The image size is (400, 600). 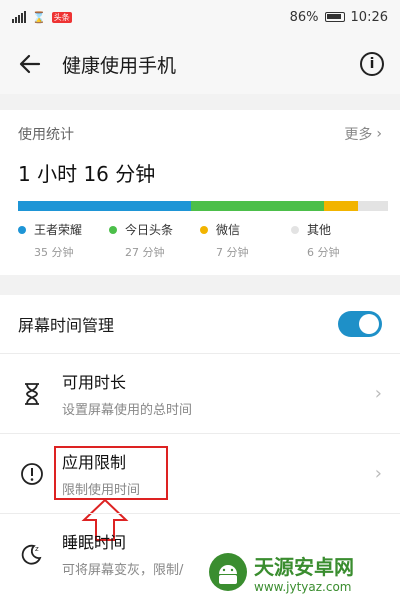 I want to click on page-title: 健康使用手机, so click(x=119, y=65).